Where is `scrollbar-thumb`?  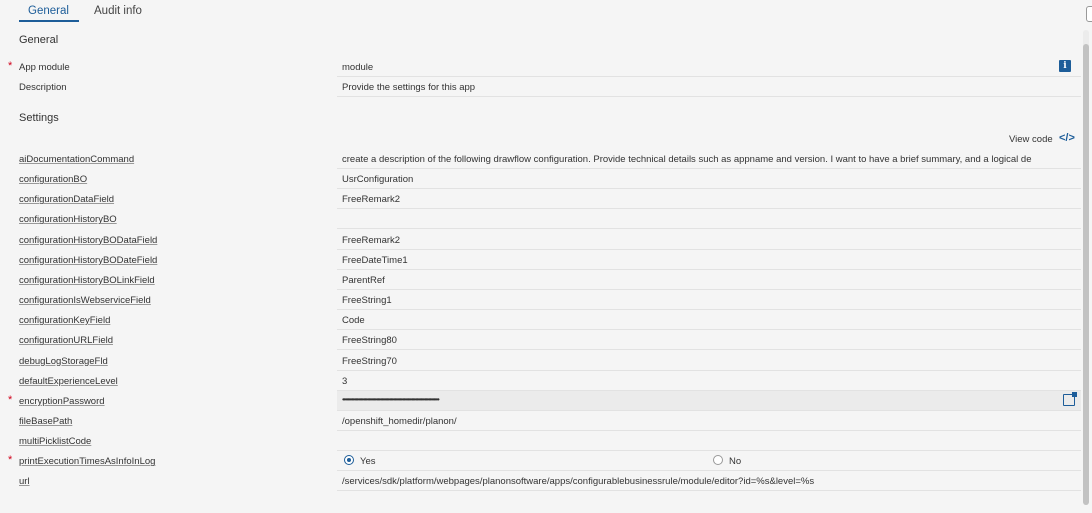 scrollbar-thumb is located at coordinates (1086, 274).